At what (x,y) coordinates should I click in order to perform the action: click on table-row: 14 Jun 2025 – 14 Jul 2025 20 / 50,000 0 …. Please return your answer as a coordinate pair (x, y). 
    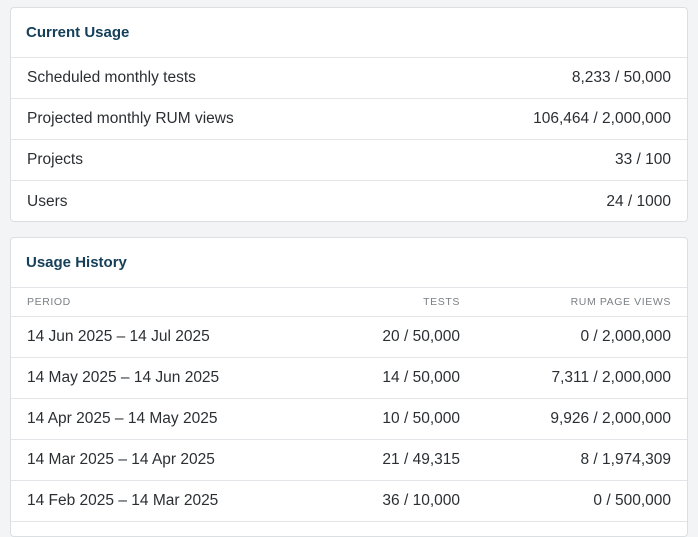
    Looking at the image, I should click on (349, 337).